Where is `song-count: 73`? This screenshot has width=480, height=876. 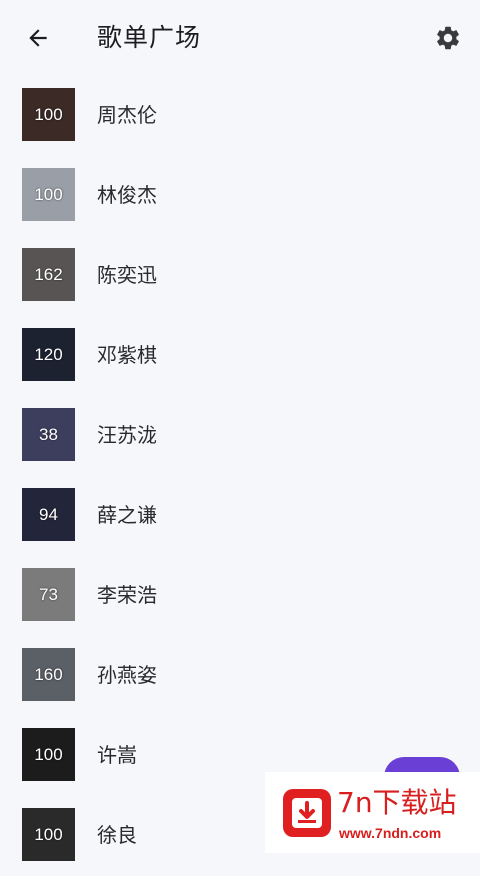 song-count: 73 is located at coordinates (48, 594).